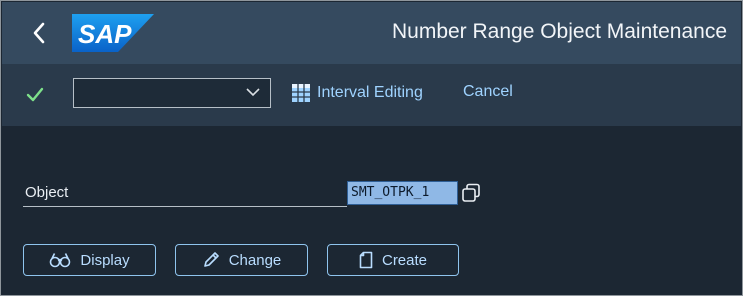 This screenshot has height=296, width=743. I want to click on page-title: Number Range Object Maintenance, so click(559, 31).